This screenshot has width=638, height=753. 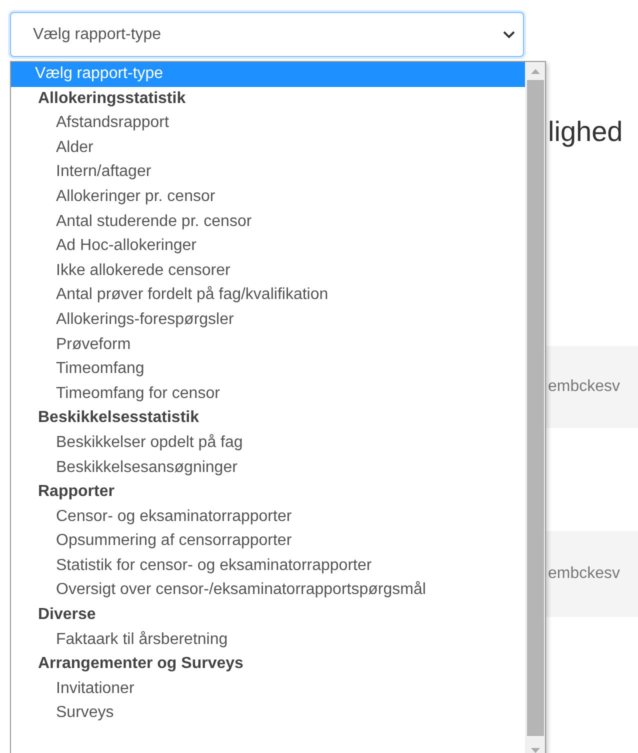 What do you see at coordinates (268, 566) in the screenshot?
I see `dropdown-option: Statistik for censor- og eksaminatorrapporter` at bounding box center [268, 566].